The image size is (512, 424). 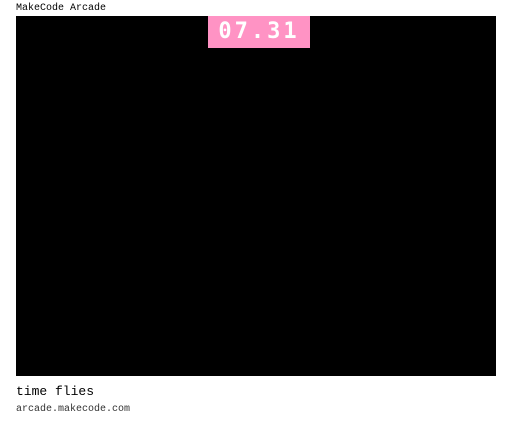 I want to click on app-title: MakeCode Arcade, so click(x=61, y=8).